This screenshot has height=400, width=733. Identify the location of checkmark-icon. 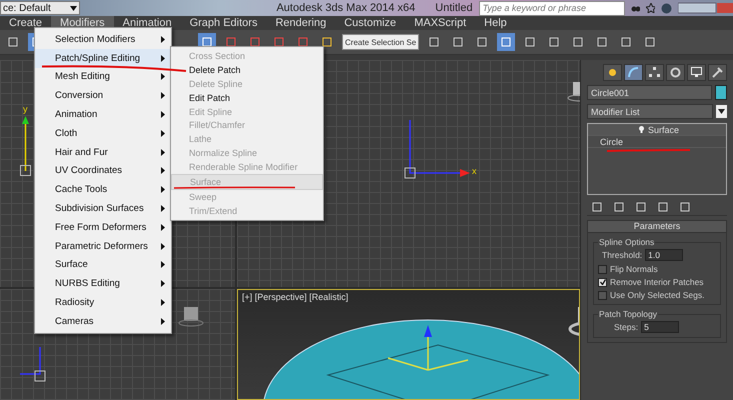
(603, 282).